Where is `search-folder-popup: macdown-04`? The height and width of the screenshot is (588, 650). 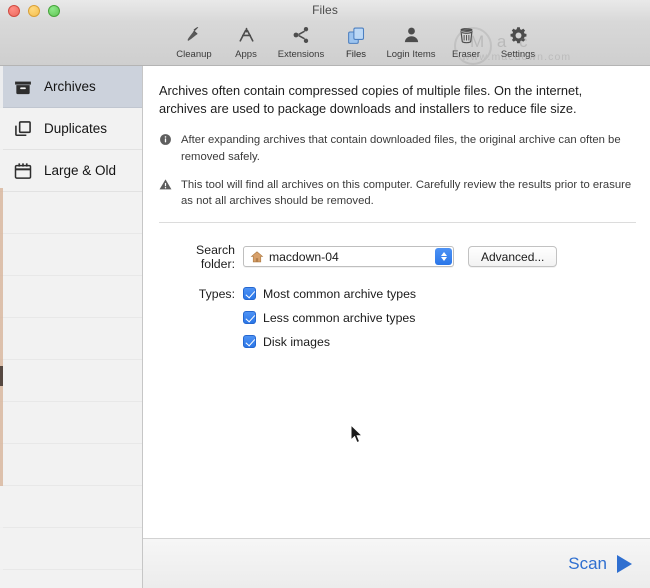 search-folder-popup: macdown-04 is located at coordinates (348, 257).